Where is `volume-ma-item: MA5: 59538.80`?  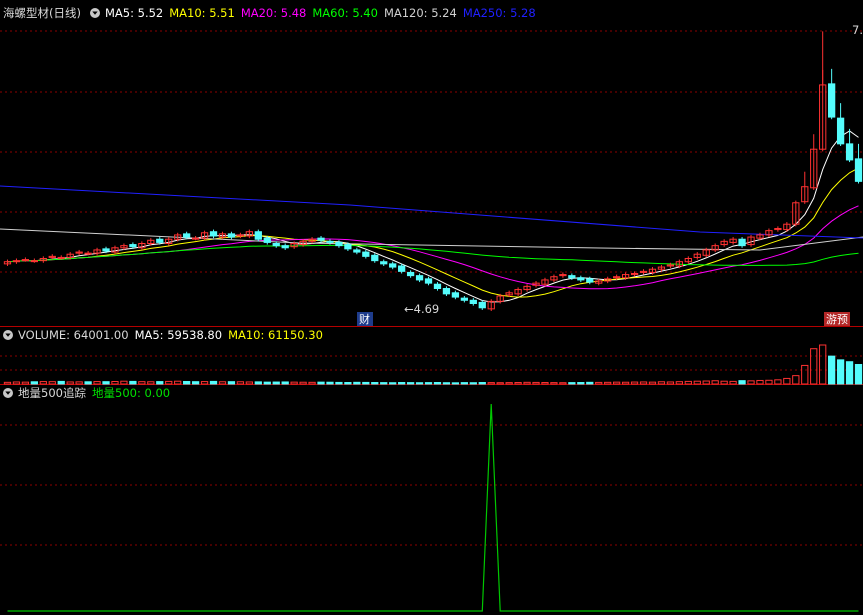
volume-ma-item: MA5: 59538.80 is located at coordinates (179, 335).